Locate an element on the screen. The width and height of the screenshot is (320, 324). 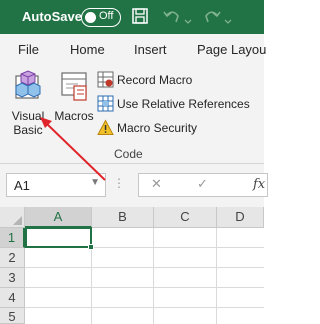
record-macro-label: Record Macro is located at coordinates (155, 80).